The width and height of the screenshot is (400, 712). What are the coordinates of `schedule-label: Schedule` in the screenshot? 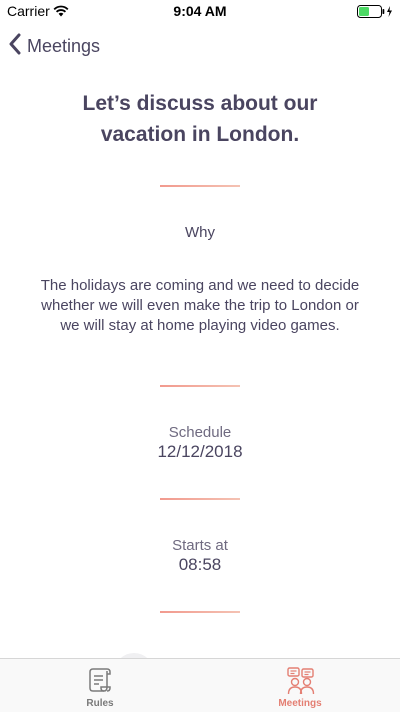 It's located at (200, 432).